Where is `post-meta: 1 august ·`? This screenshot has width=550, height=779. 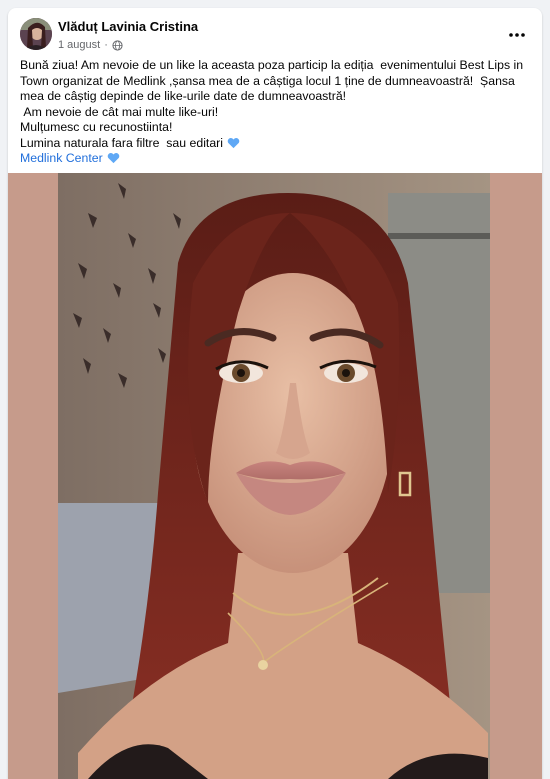 post-meta: 1 august · is located at coordinates (90, 45).